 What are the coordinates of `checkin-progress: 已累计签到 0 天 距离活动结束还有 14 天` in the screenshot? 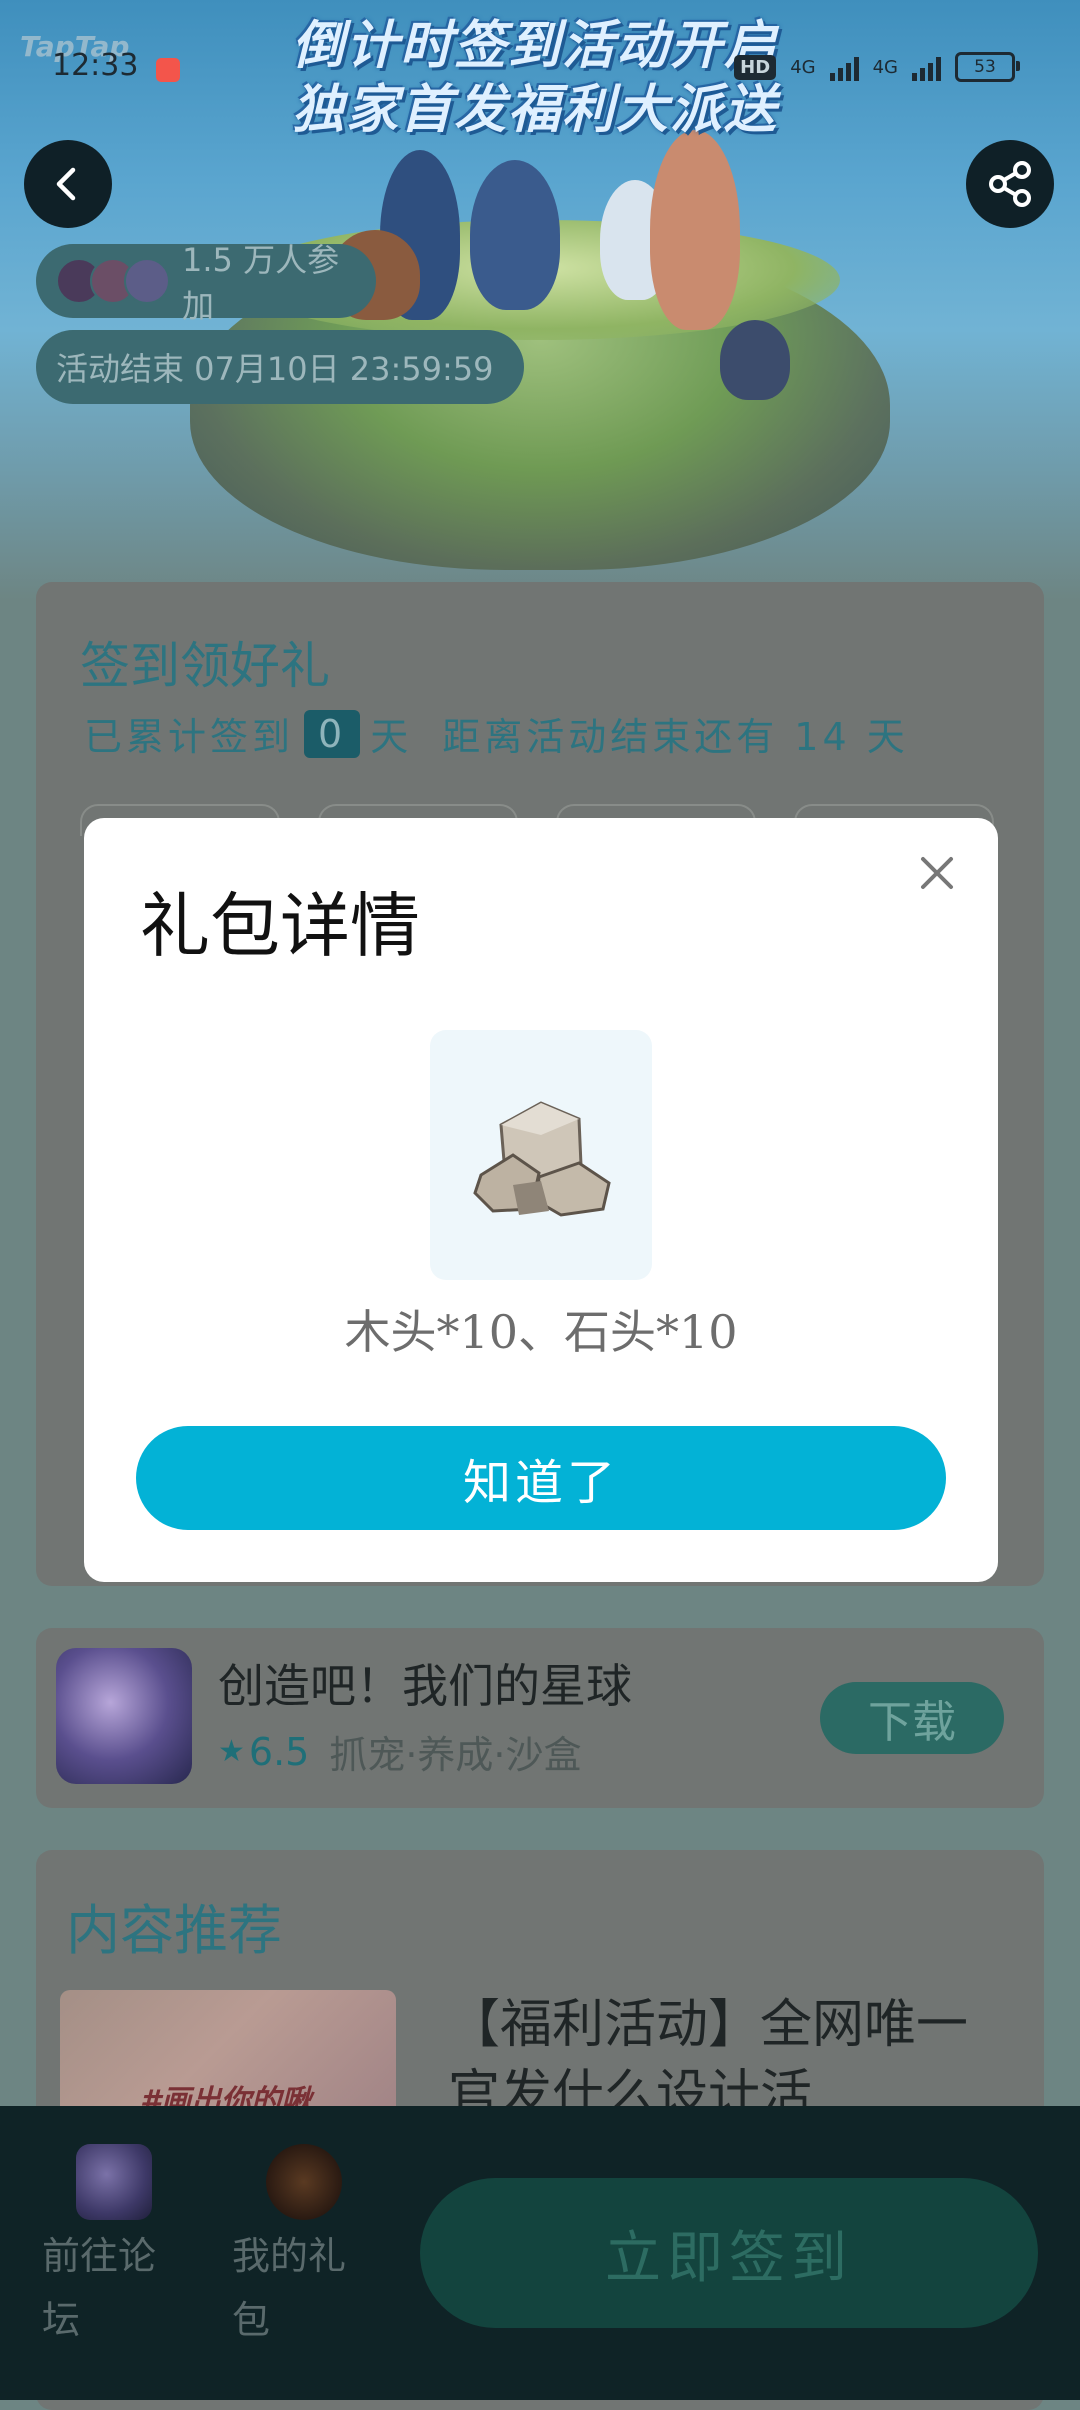 It's located at (496, 733).